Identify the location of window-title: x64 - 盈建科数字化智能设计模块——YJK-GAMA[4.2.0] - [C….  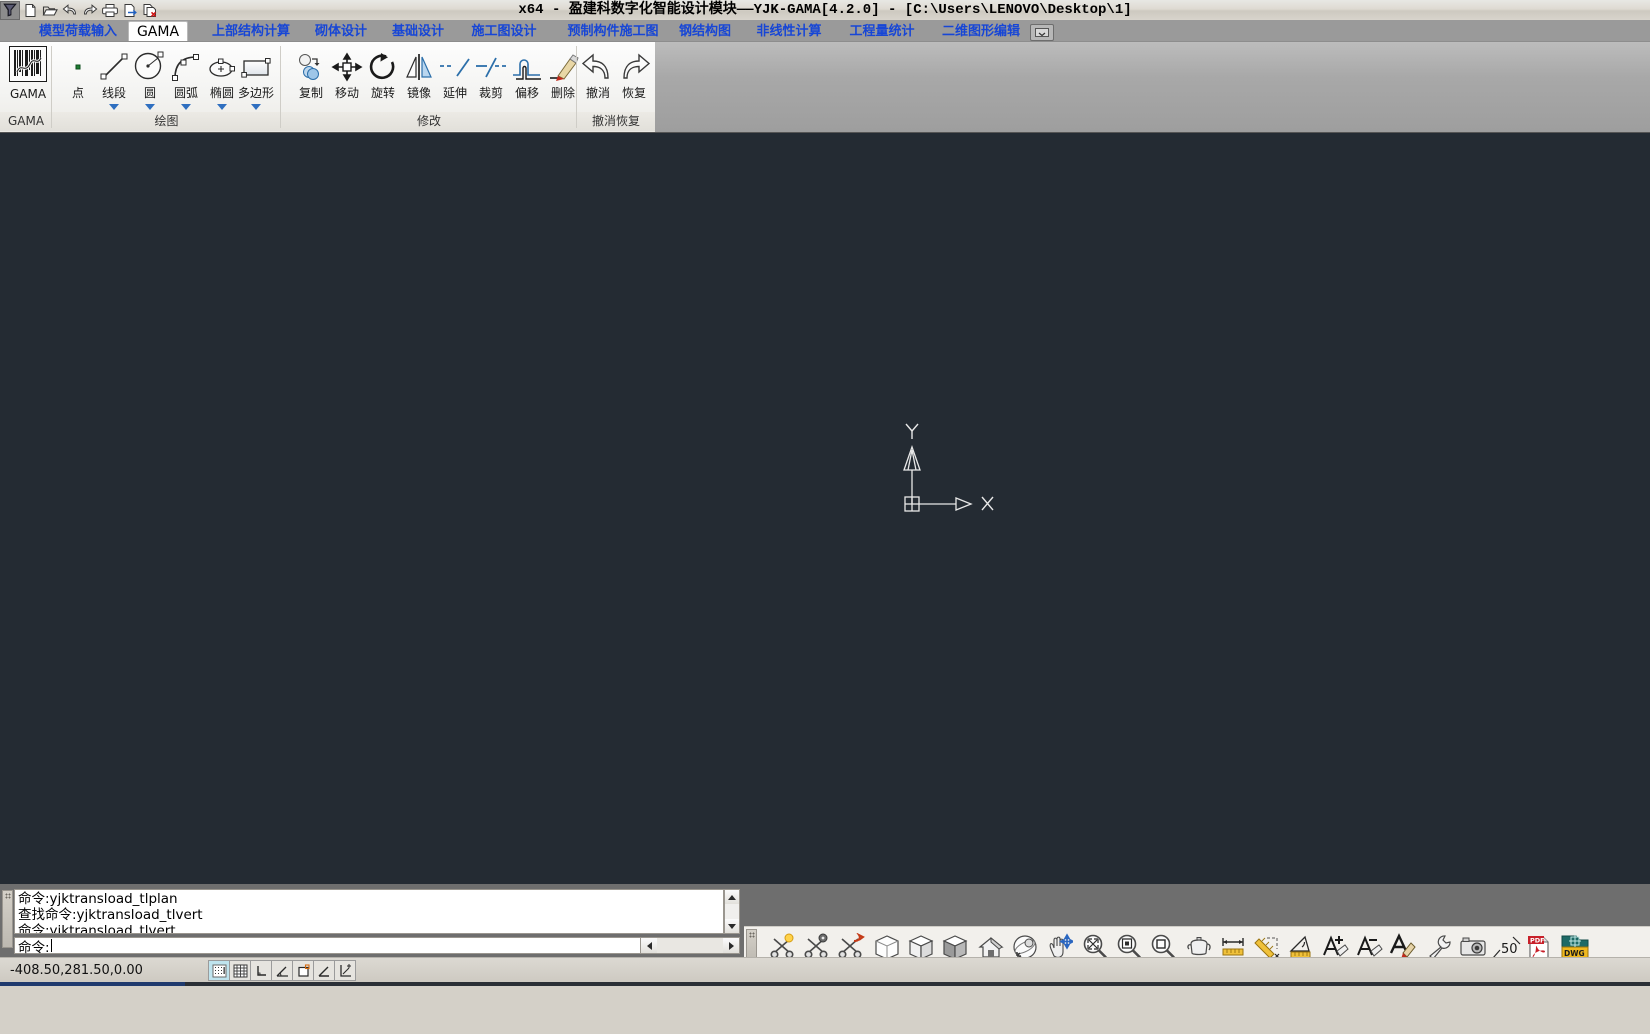
(825, 10).